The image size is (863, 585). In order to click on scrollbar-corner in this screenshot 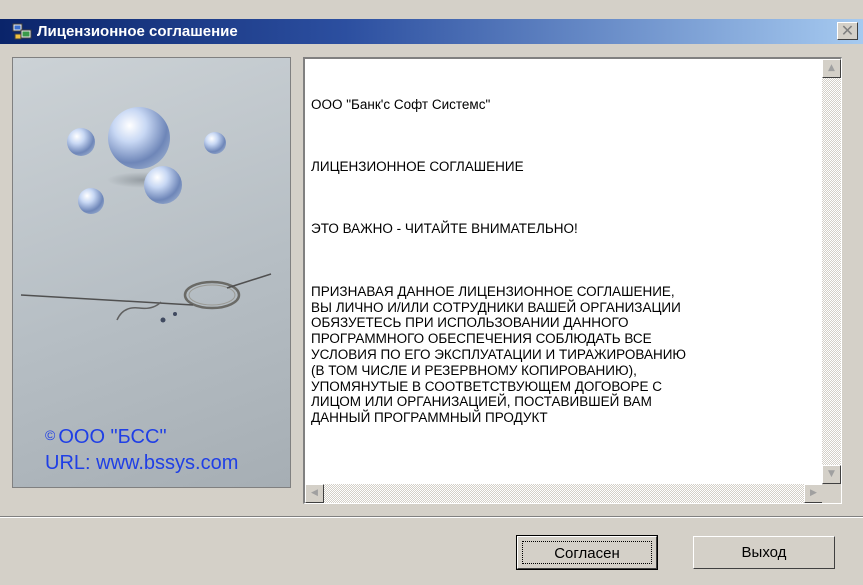, I will do `click(831, 493)`.